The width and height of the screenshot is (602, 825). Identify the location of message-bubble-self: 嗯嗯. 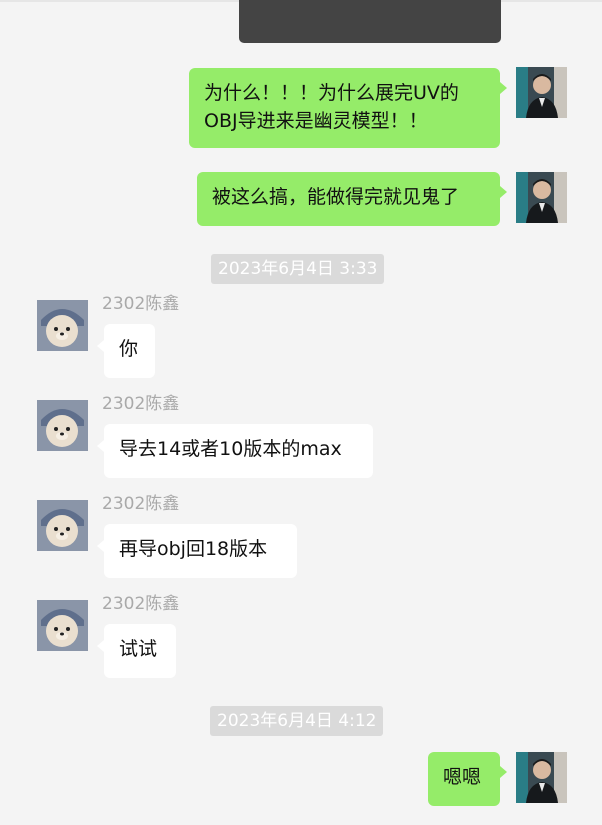
(467, 779).